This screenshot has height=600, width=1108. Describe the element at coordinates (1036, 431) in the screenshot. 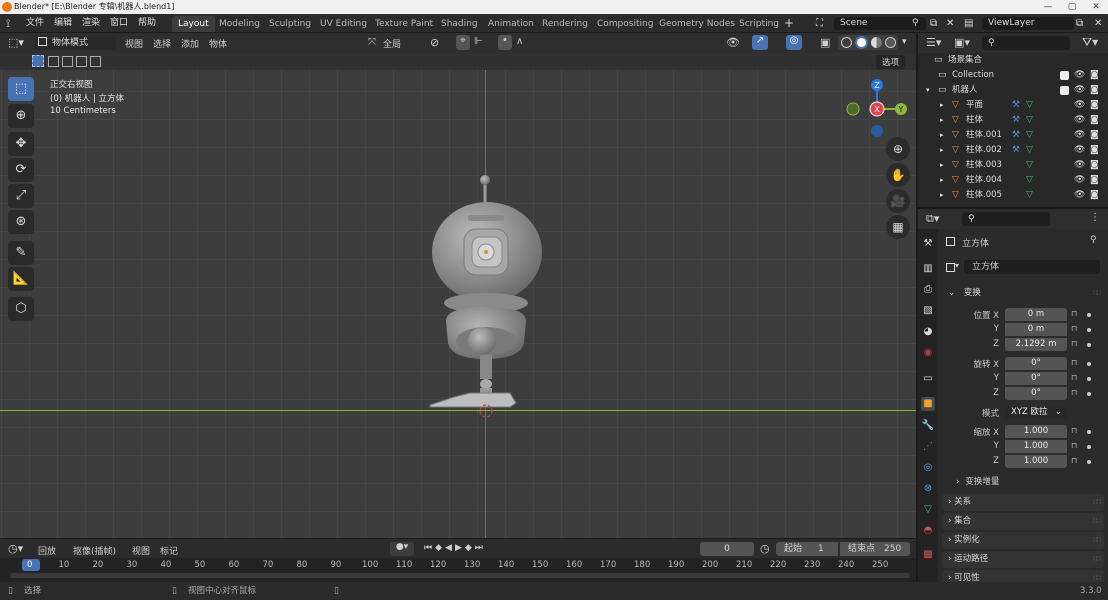

I see `scale-x-field: 1.000` at that location.